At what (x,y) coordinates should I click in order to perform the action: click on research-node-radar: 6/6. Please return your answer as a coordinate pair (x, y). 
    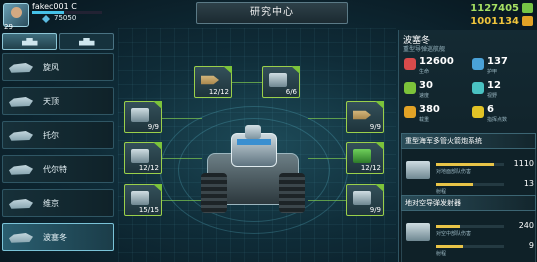
    Looking at the image, I should click on (281, 82).